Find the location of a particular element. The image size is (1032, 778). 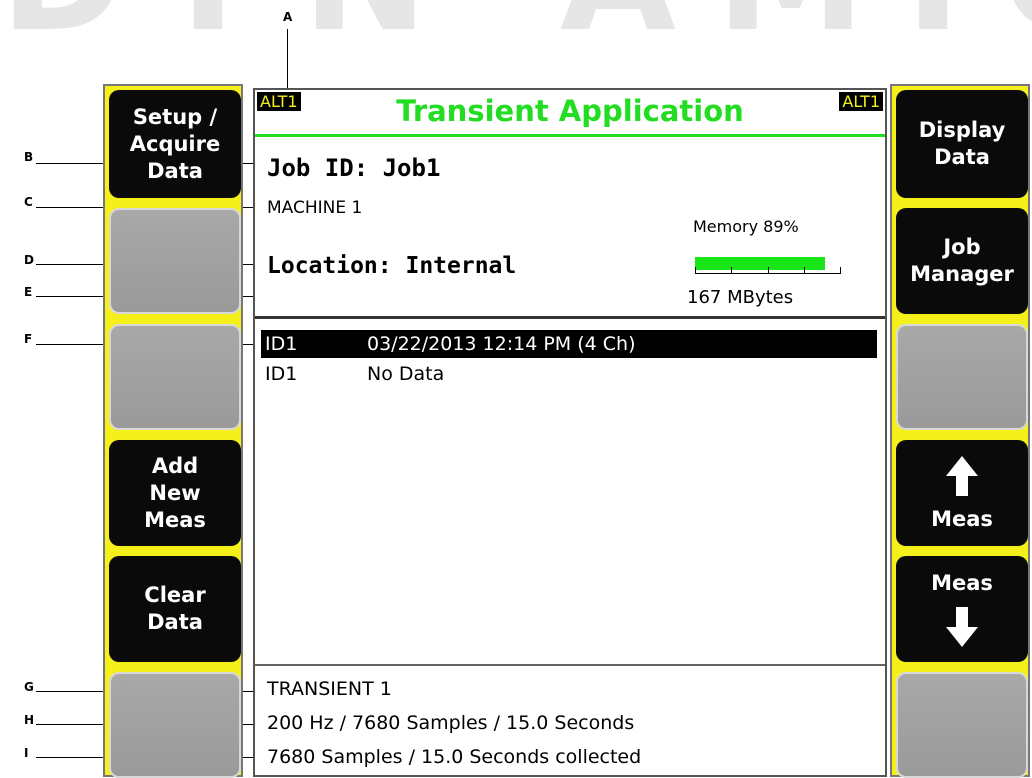

top-crop-watermark: DYN AMIC is located at coordinates (516, 24).